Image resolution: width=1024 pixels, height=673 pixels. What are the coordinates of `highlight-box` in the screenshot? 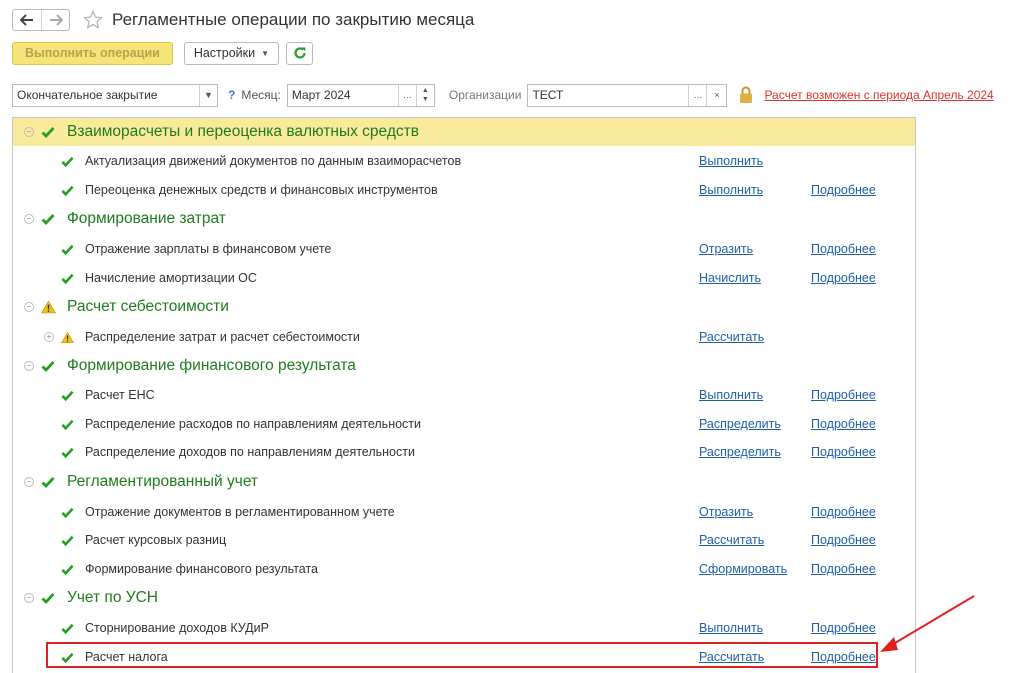 It's located at (462, 655).